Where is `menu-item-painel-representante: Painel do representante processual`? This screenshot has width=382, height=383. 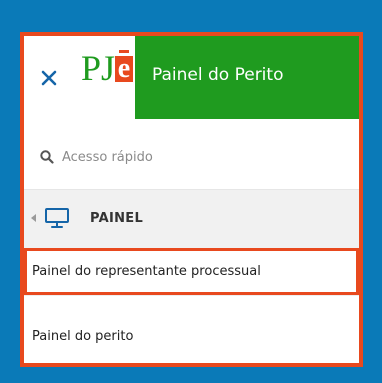
menu-item-painel-representante: Painel do representante processual is located at coordinates (191, 271).